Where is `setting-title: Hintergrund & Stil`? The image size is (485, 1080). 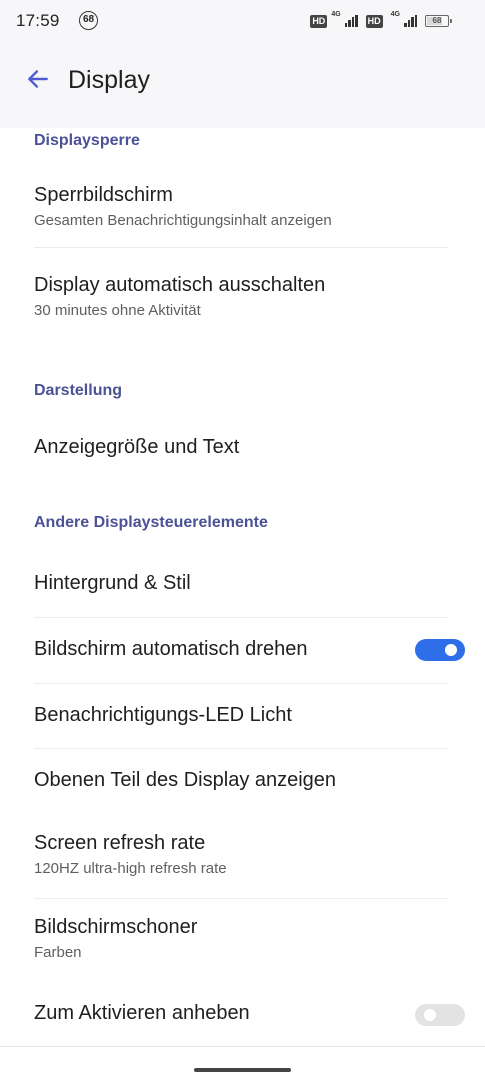 setting-title: Hintergrund & Stil is located at coordinates (112, 583).